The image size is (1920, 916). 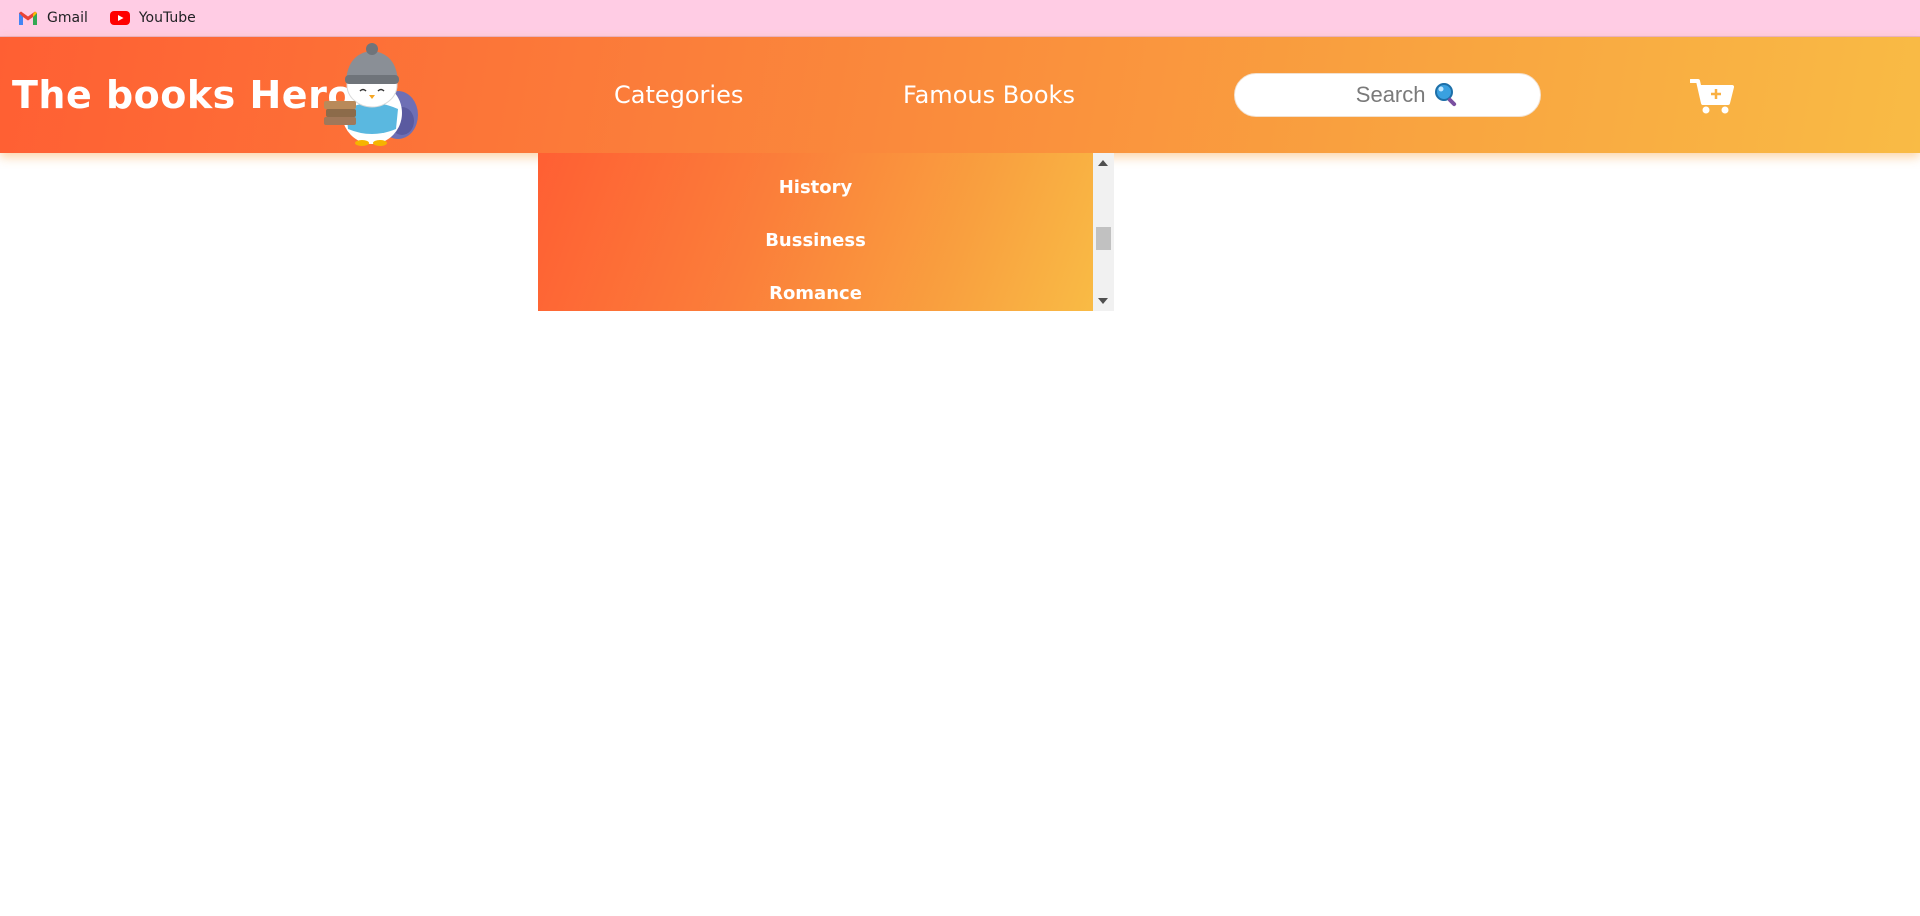 What do you see at coordinates (815, 293) in the screenshot?
I see `category-romance: Romance` at bounding box center [815, 293].